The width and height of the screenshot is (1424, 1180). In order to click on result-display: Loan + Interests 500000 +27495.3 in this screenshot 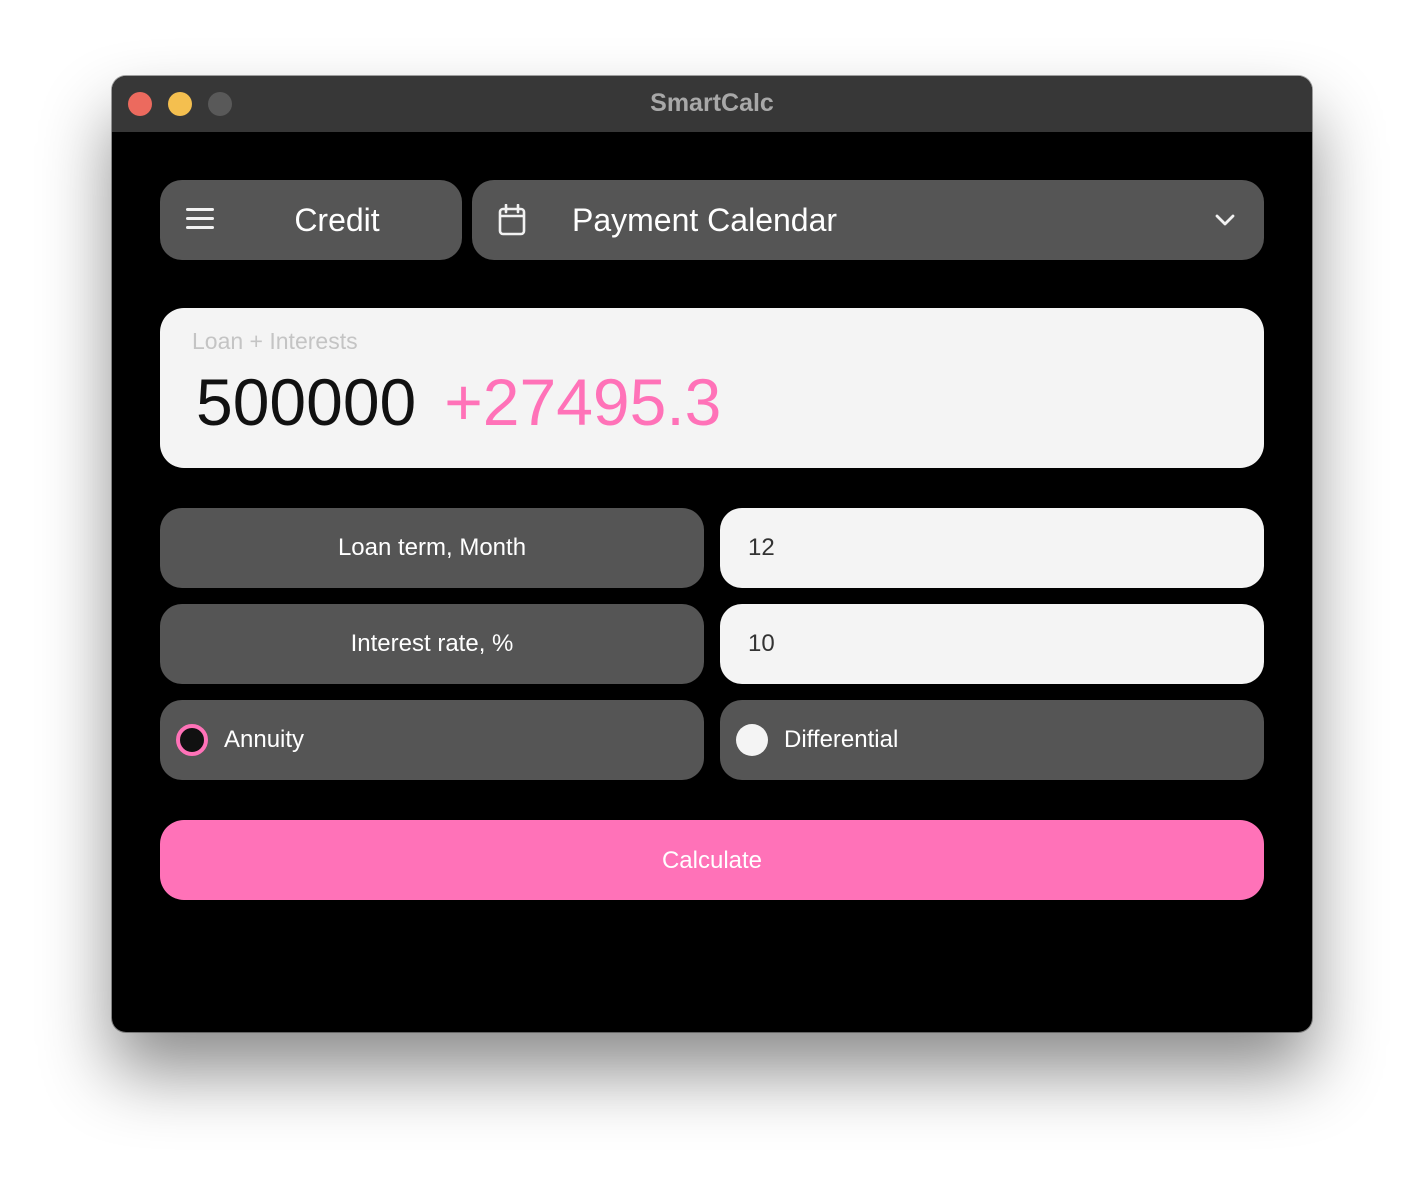, I will do `click(712, 388)`.